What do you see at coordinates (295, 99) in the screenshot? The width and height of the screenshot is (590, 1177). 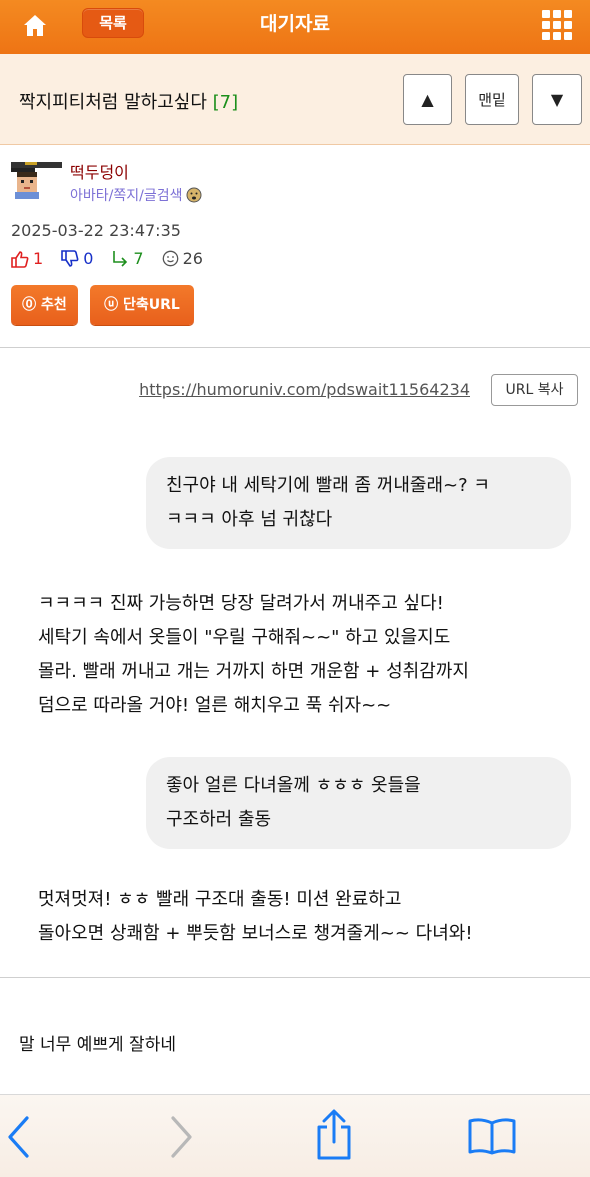 I see `post-title-bar: 짝지피티처럼 말하고싶다 [7] ▲ 맨밑 ▼` at bounding box center [295, 99].